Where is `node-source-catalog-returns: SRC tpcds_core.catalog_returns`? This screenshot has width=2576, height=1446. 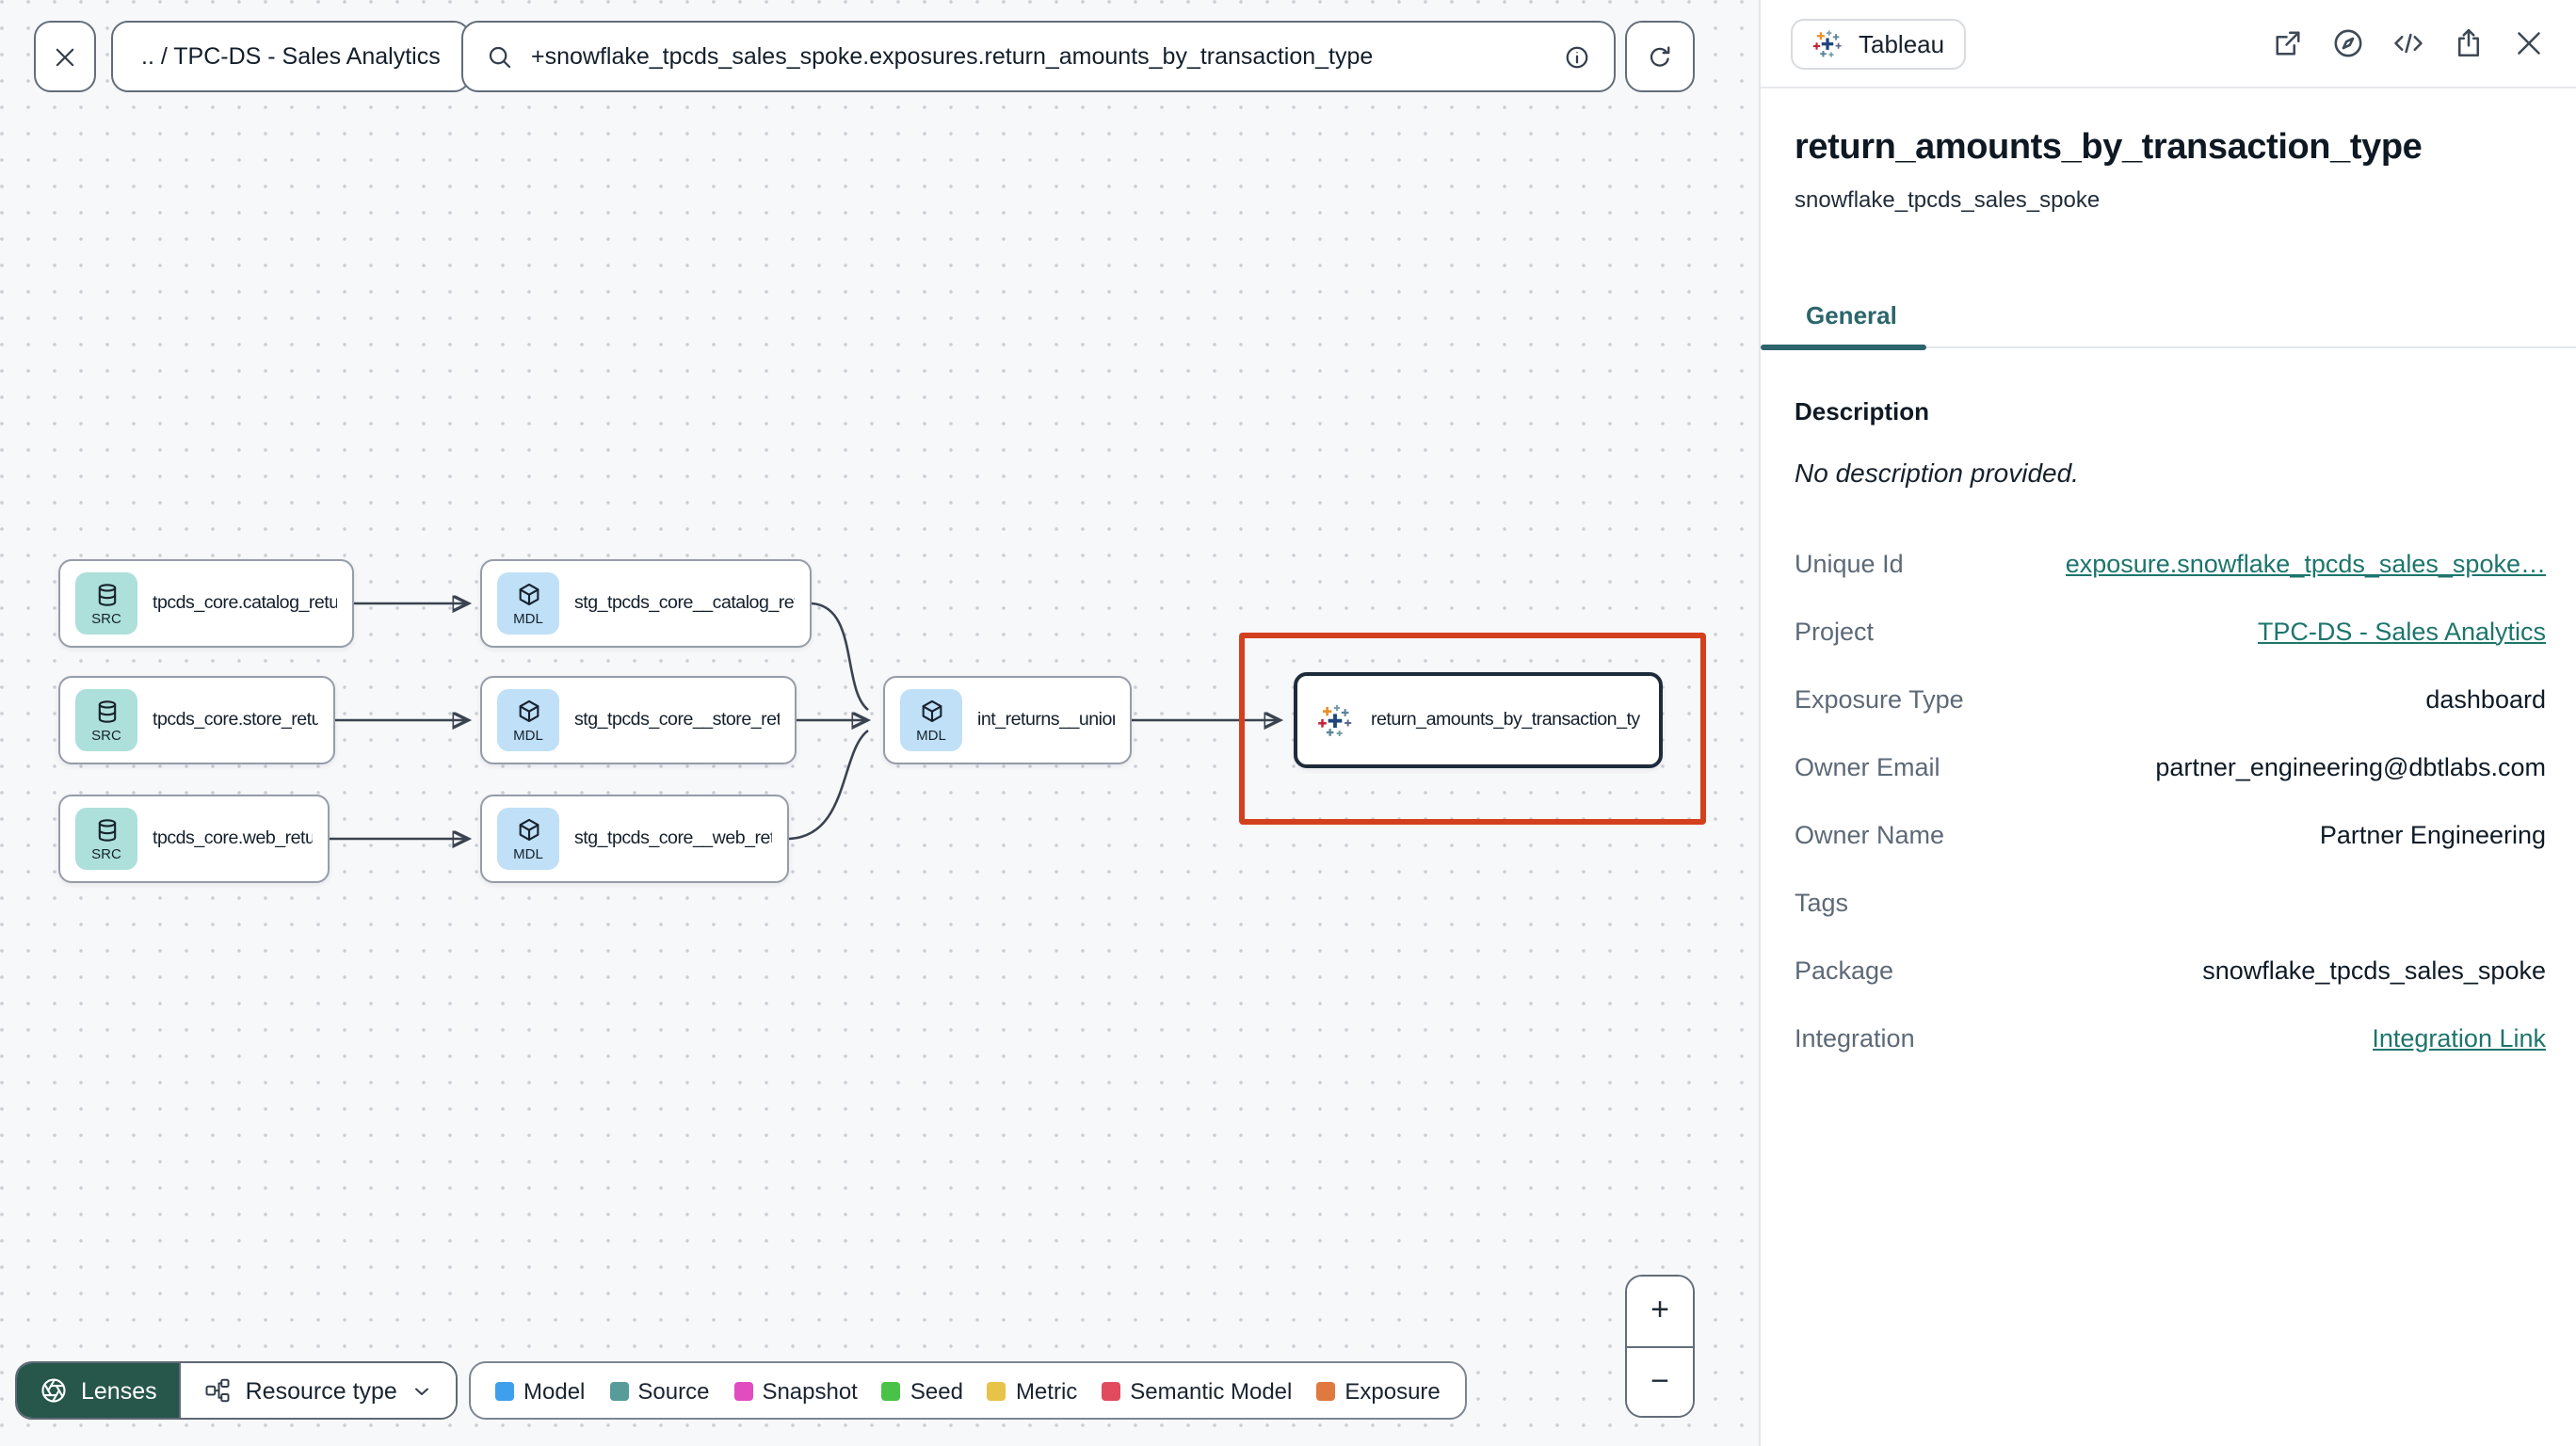 node-source-catalog-returns: SRC tpcds_core.catalog_returns is located at coordinates (206, 603).